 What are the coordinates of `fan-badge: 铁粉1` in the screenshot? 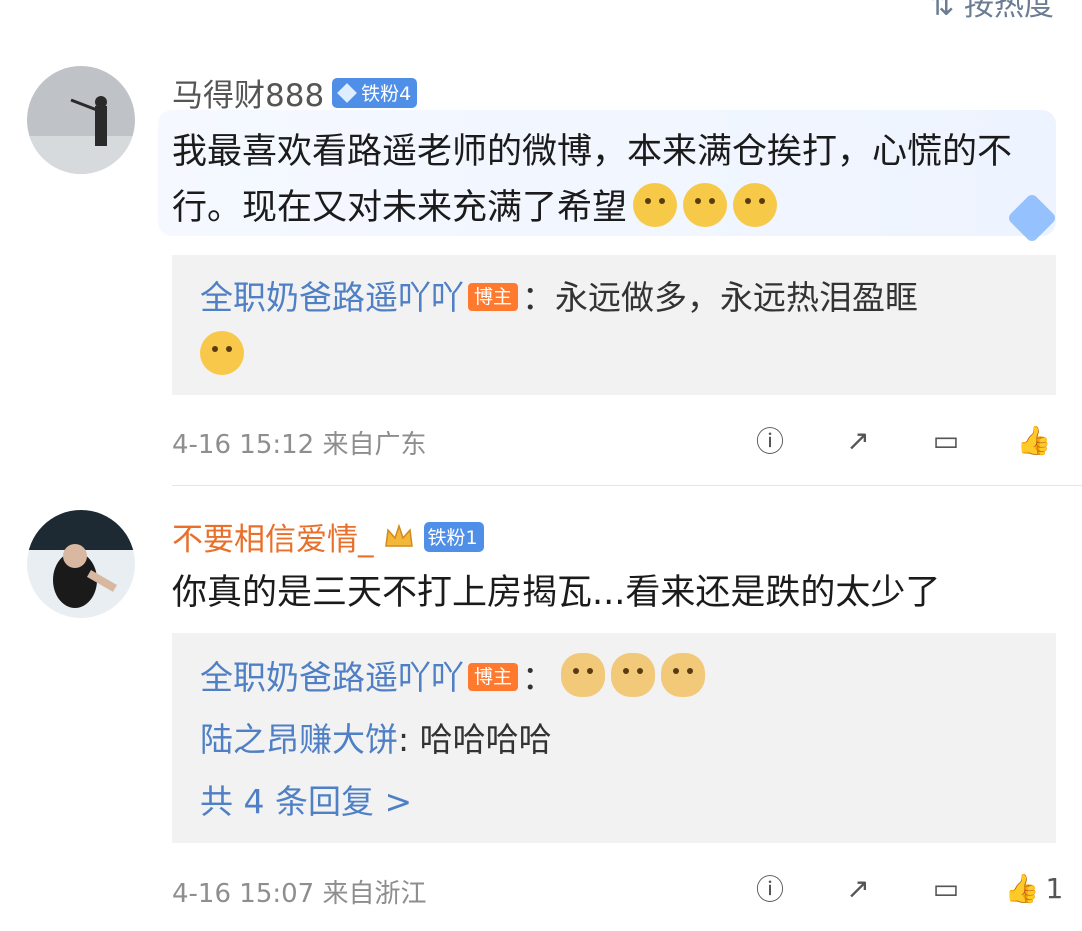 It's located at (453, 536).